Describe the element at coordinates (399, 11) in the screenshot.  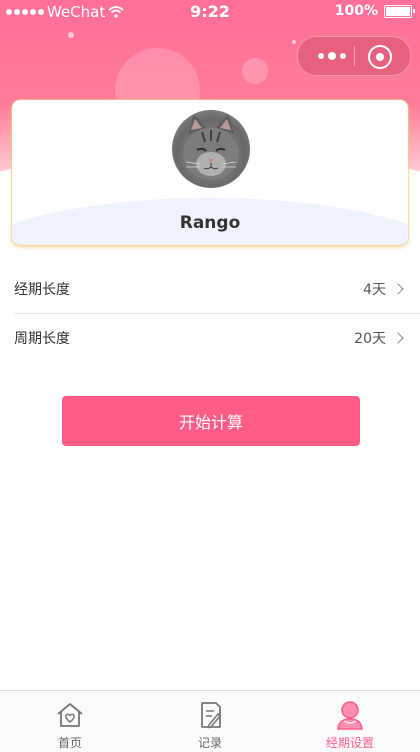
I see `battery-icon` at that location.